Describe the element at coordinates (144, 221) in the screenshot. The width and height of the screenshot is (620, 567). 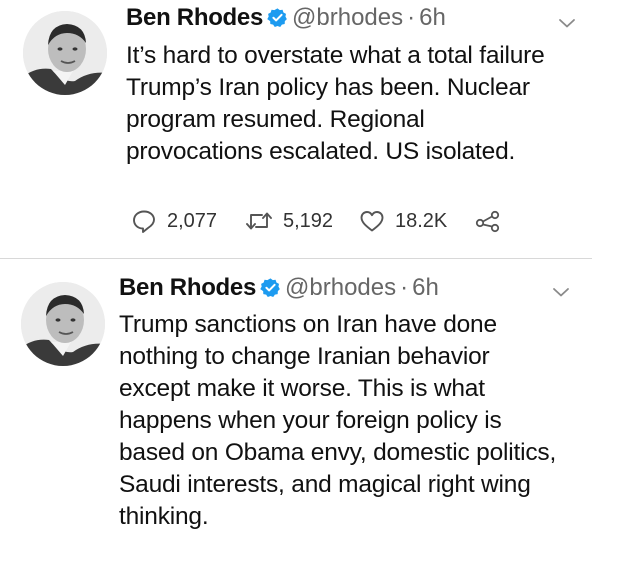
I see `reply-icon` at that location.